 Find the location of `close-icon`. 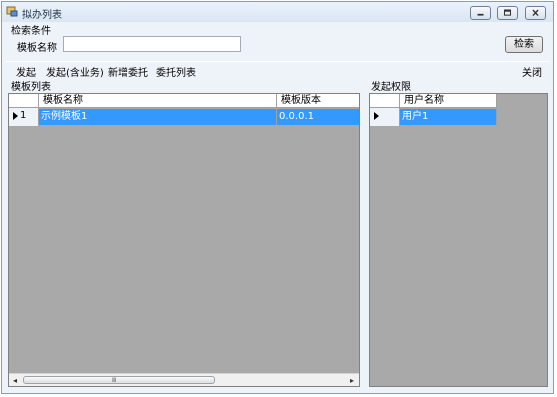

close-icon is located at coordinates (535, 13).